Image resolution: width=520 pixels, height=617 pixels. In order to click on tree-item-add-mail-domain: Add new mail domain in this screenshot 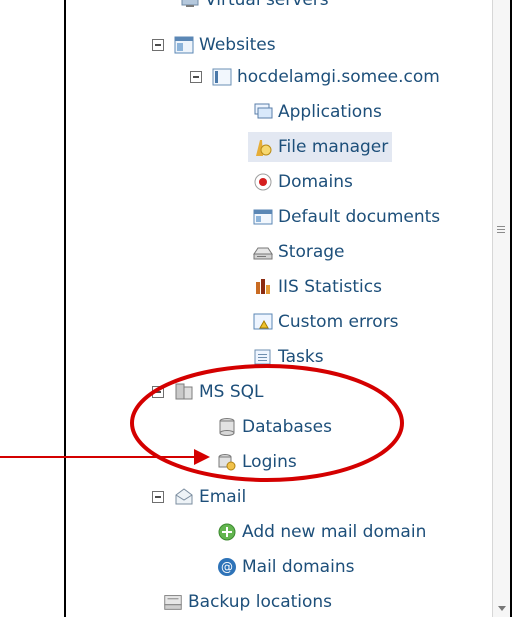, I will do `click(321, 532)`.